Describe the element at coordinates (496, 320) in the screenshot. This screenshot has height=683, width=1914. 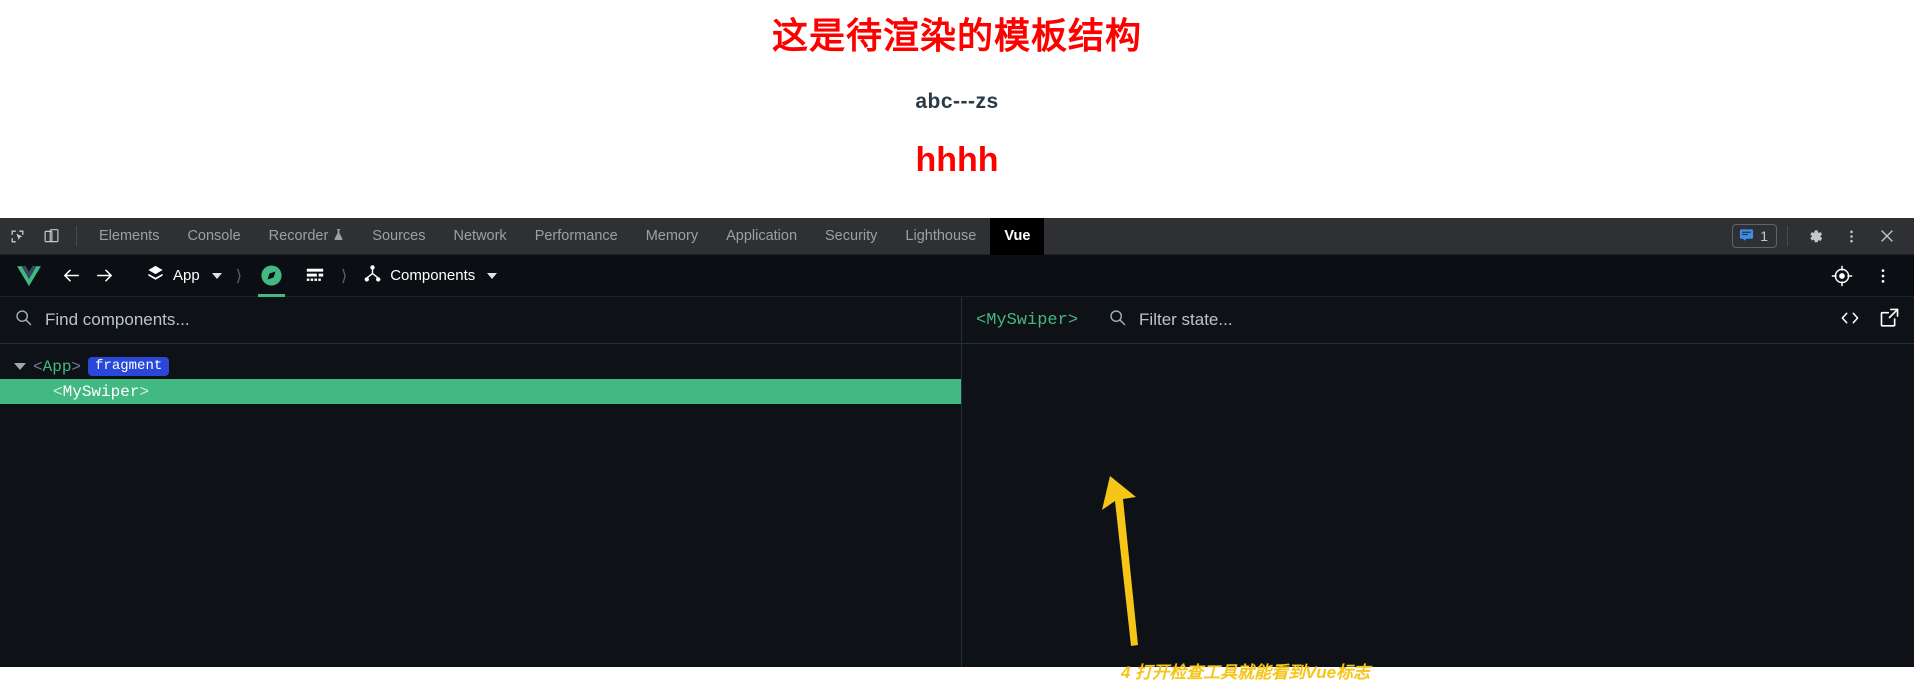
I see `component-search-input` at that location.